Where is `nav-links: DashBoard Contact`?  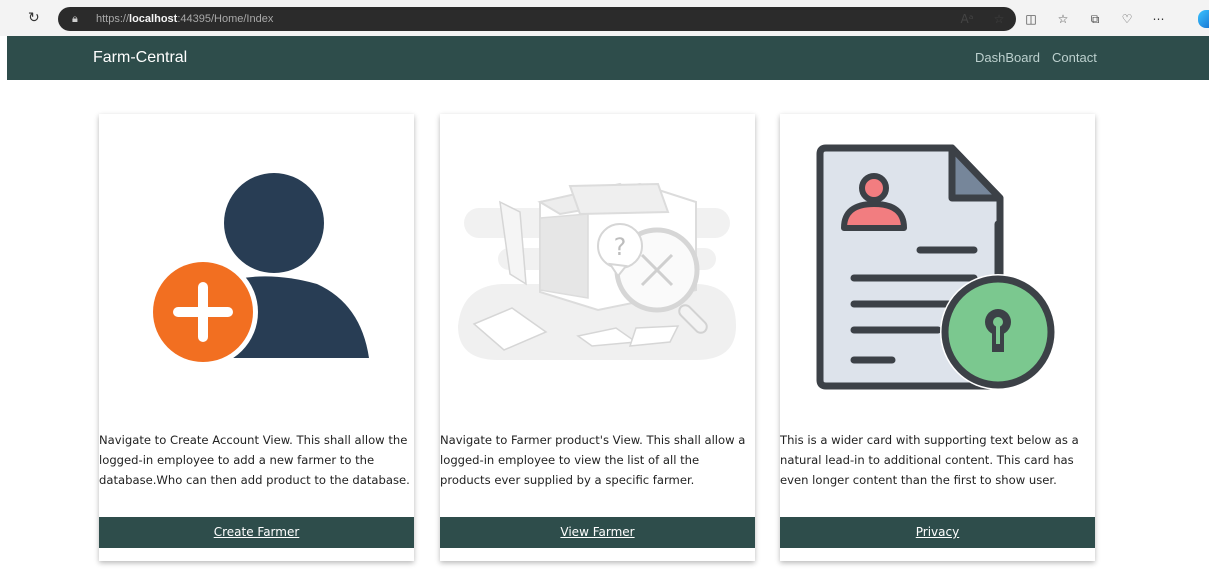 nav-links: DashBoard Contact is located at coordinates (1036, 58).